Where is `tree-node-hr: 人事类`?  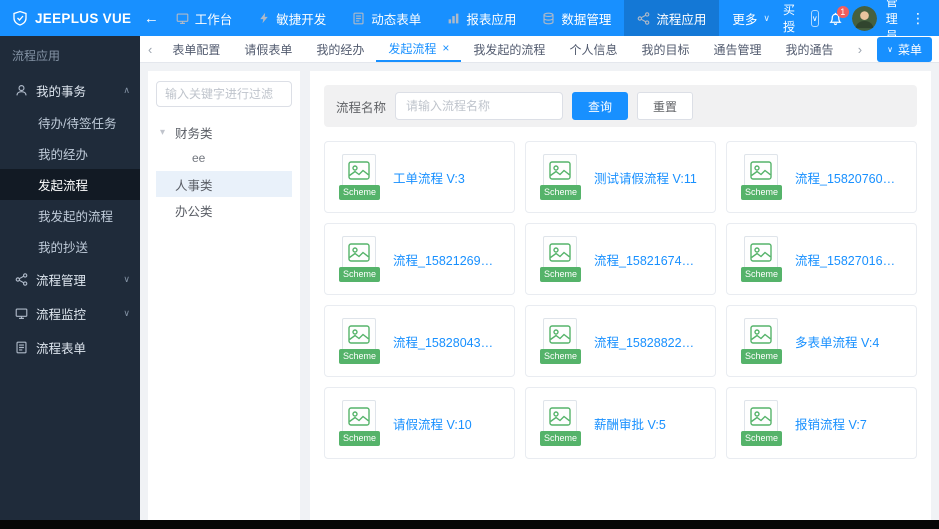 tree-node-hr: 人事类 is located at coordinates (224, 184).